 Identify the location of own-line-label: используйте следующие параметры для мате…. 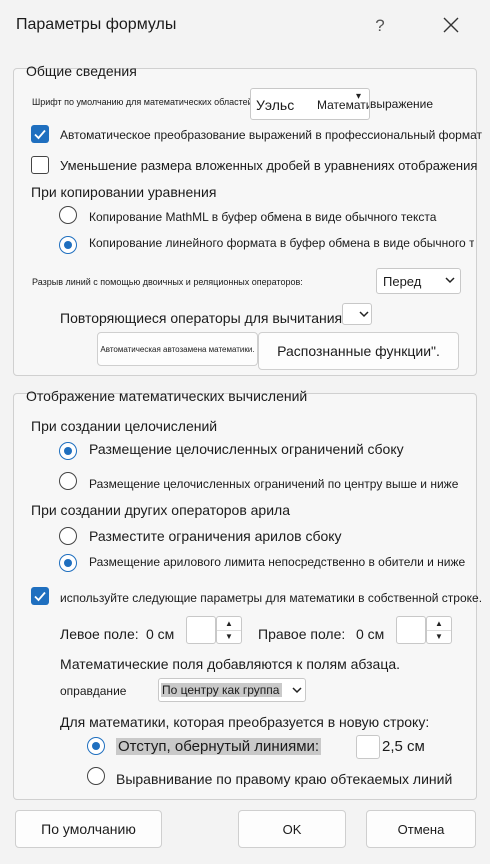
(271, 598).